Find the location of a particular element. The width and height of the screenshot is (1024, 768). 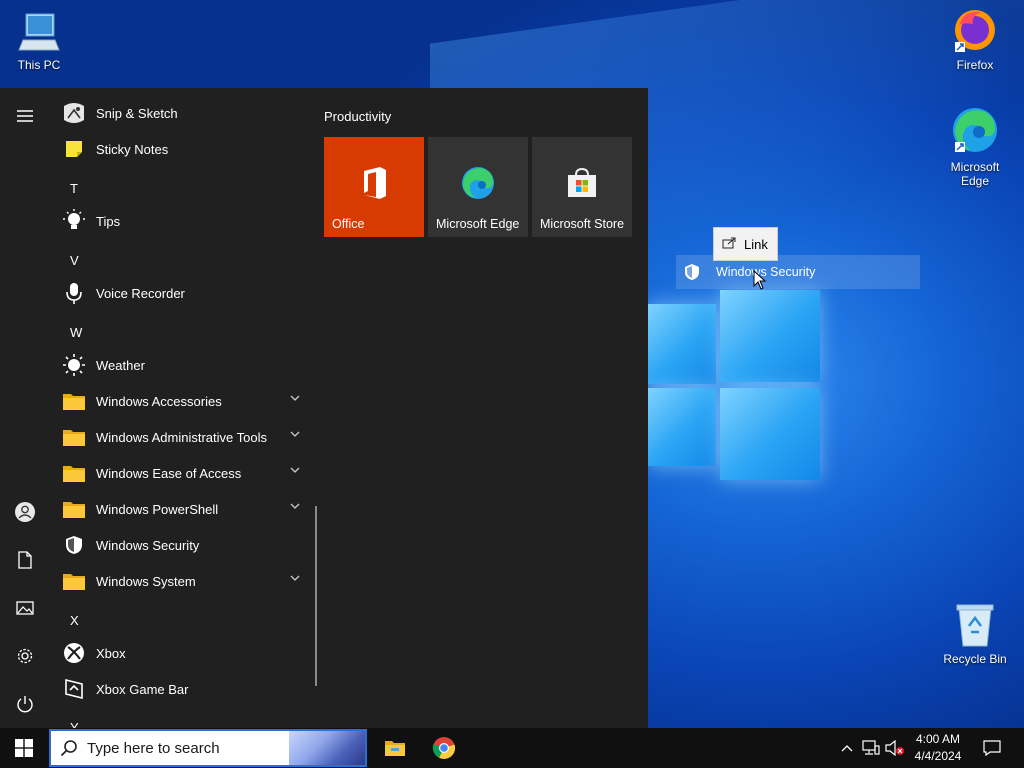

tile-label: Microsoft Edge is located at coordinates (478, 224).